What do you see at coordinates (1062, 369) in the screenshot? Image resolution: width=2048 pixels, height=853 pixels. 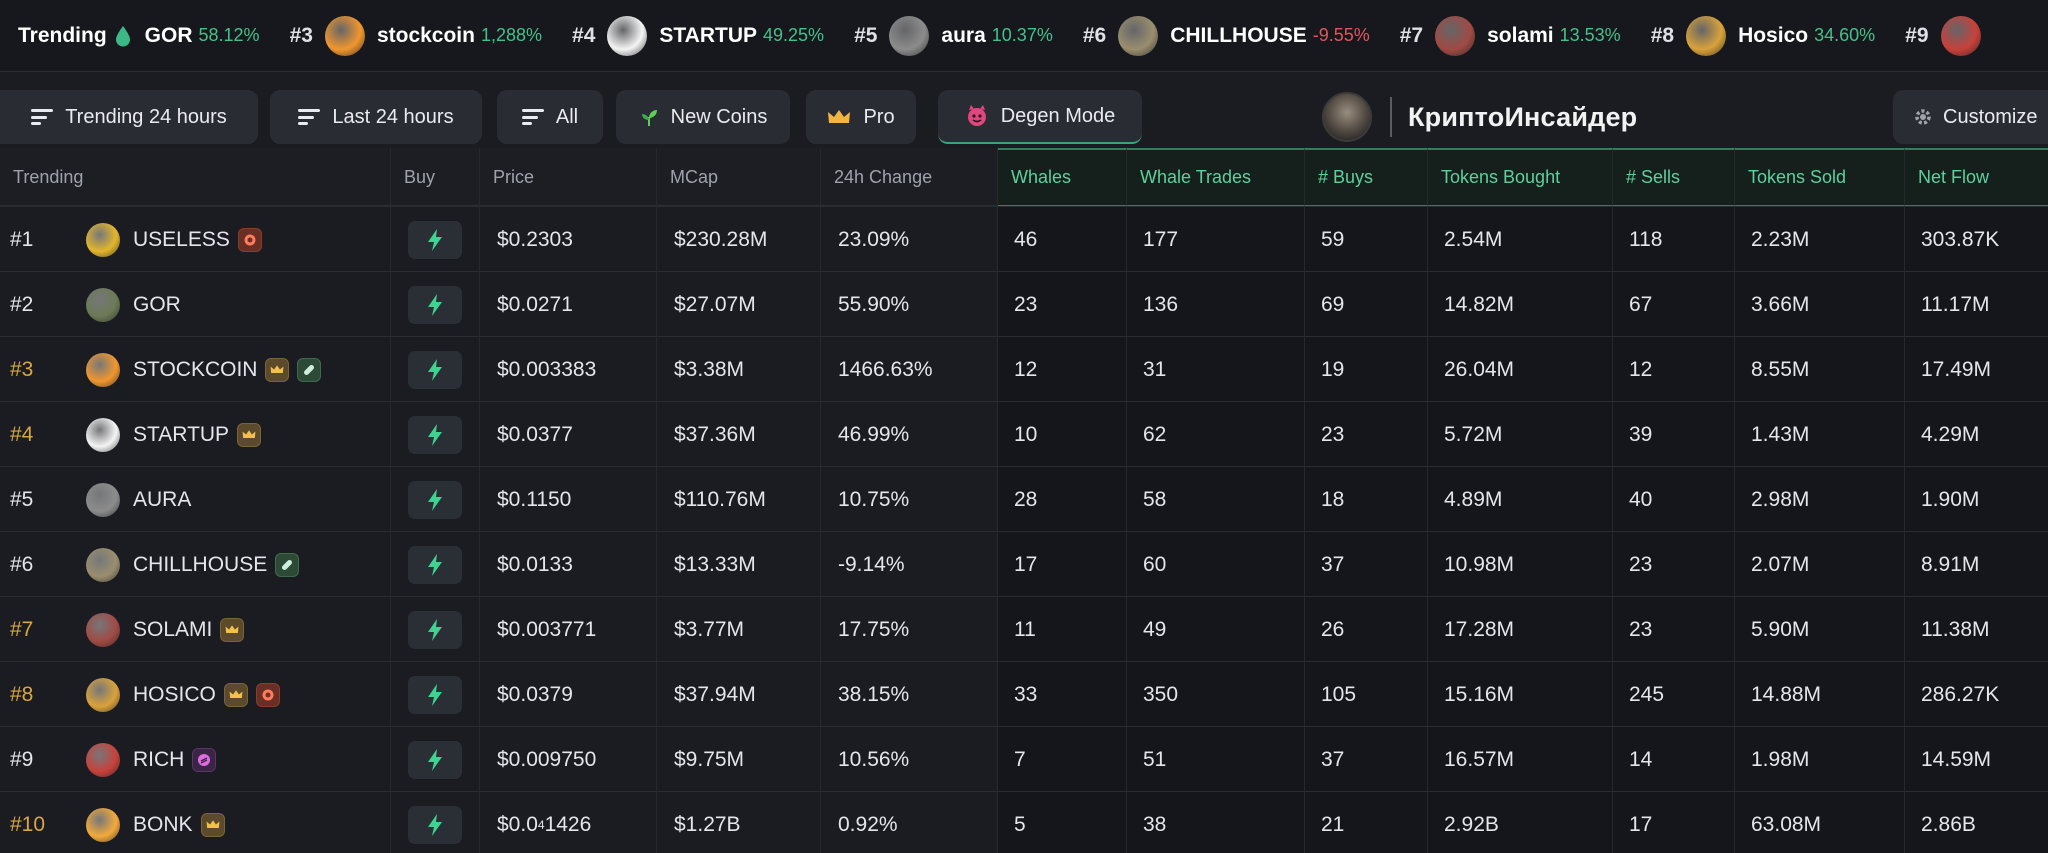 I see `whales-cell: 12` at bounding box center [1062, 369].